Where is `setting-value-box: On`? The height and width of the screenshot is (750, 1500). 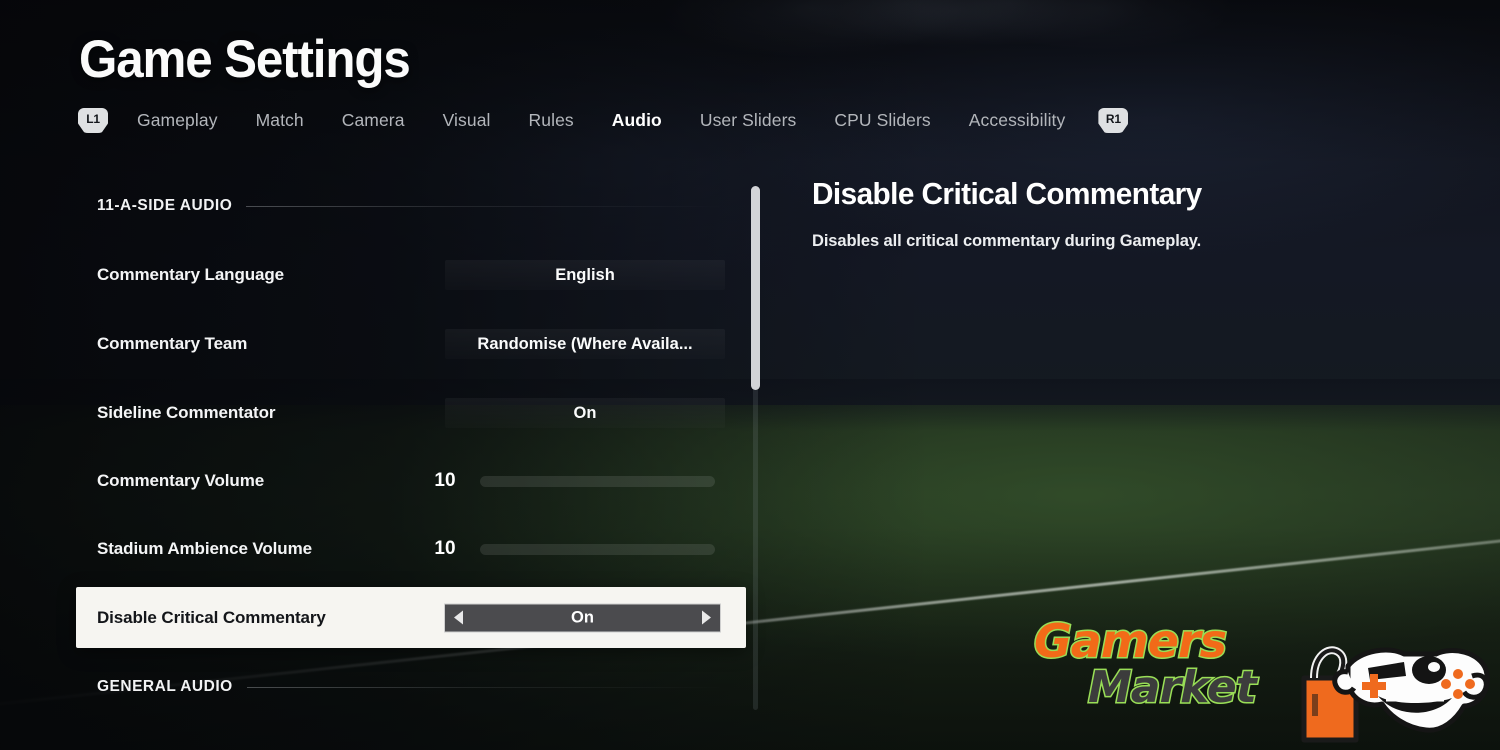
setting-value-box: On is located at coordinates (585, 413).